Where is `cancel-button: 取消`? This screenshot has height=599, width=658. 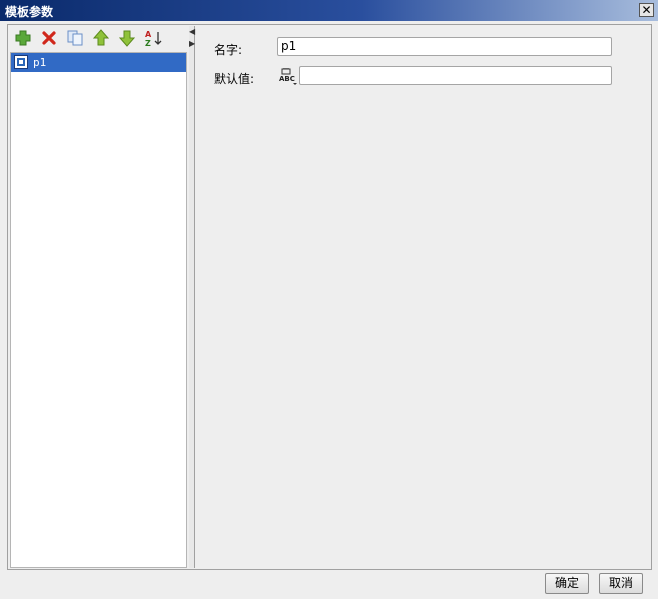 cancel-button: 取消 is located at coordinates (621, 583).